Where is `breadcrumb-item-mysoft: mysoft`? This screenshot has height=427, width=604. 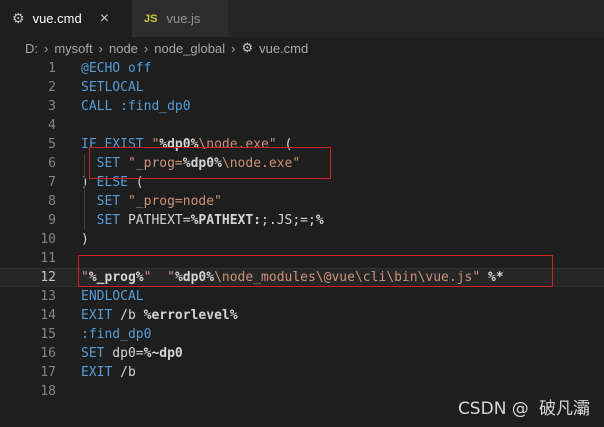
breadcrumb-item-mysoft: mysoft is located at coordinates (73, 48).